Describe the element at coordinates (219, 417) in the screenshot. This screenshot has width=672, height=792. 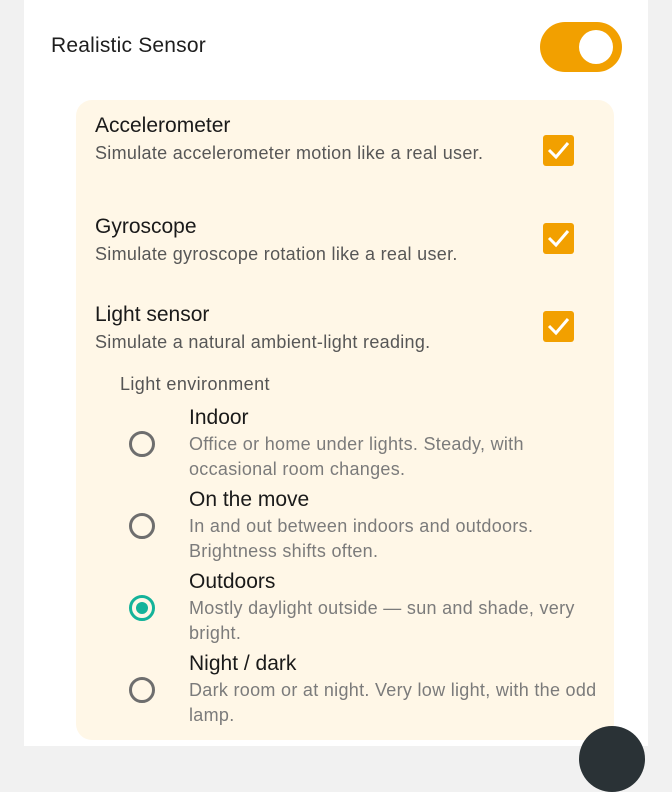
I see `env-option-title: Indoor` at that location.